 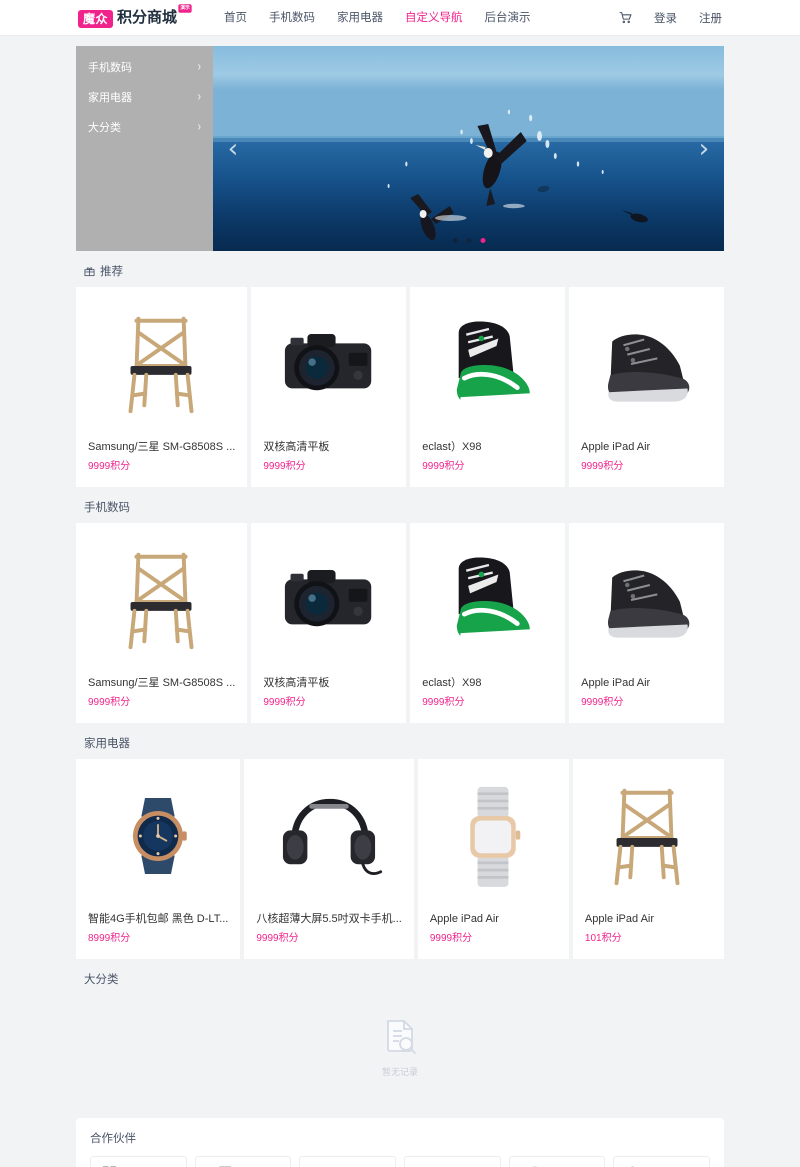 What do you see at coordinates (557, 1161) in the screenshot?
I see `partner-tencent-cloud: 腾讯云` at bounding box center [557, 1161].